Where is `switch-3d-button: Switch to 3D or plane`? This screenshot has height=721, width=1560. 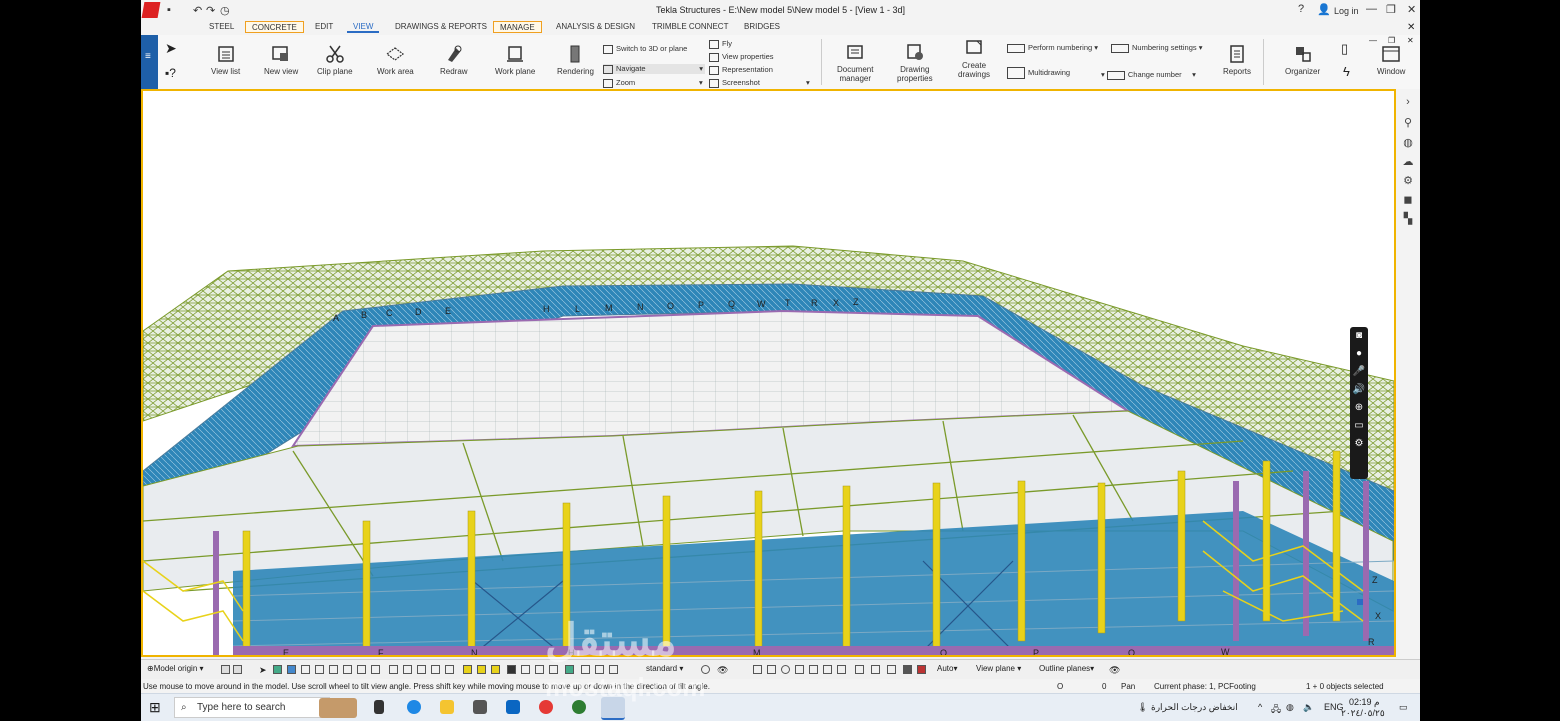 switch-3d-button: Switch to 3D or plane is located at coordinates (645, 49).